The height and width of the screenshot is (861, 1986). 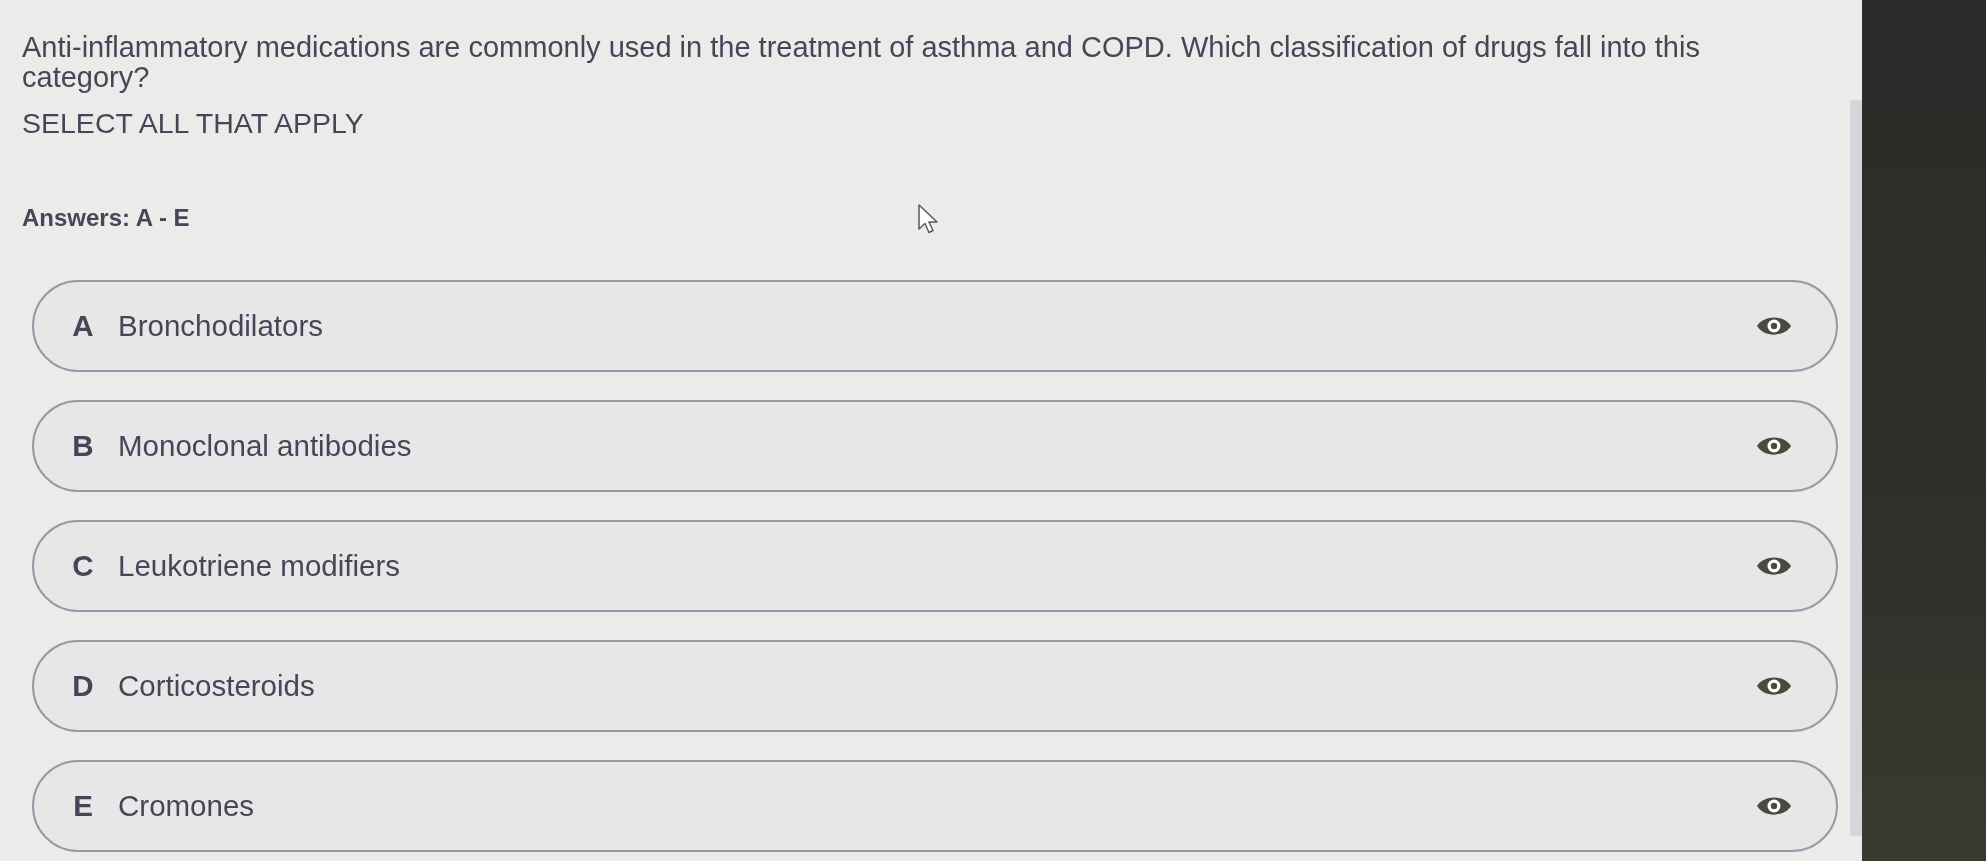 What do you see at coordinates (935, 446) in the screenshot?
I see `answer-option: B Monoclonal antibodies` at bounding box center [935, 446].